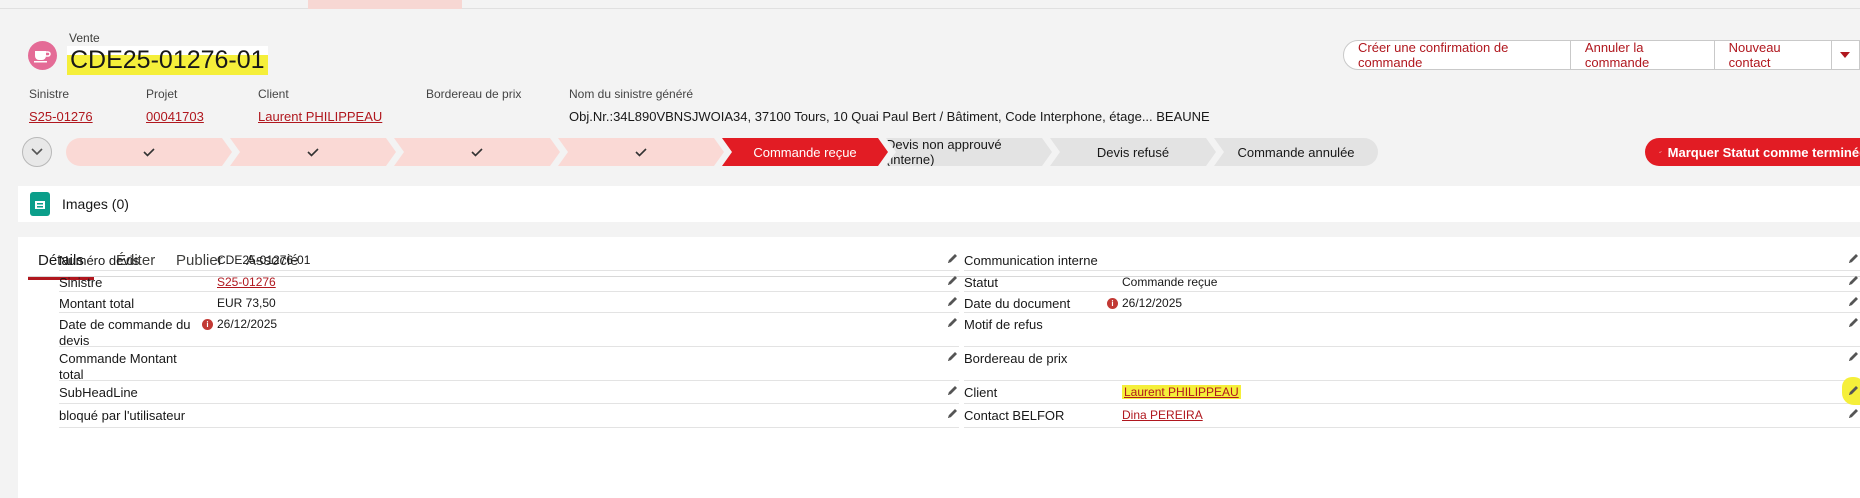  I want to click on field-label: Contact BELFOR, so click(1014, 415).